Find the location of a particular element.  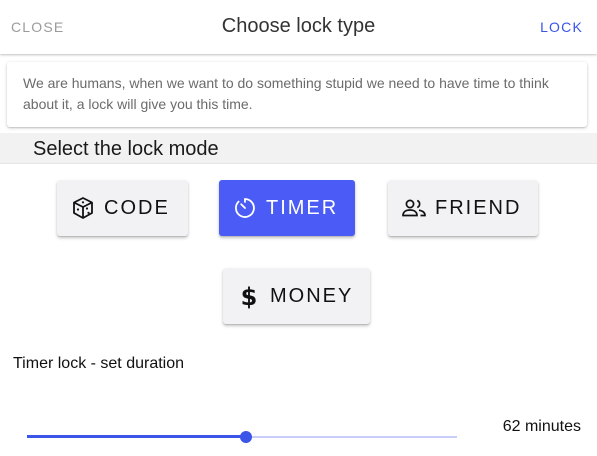

mode-label-timer: TIMER is located at coordinates (302, 207).